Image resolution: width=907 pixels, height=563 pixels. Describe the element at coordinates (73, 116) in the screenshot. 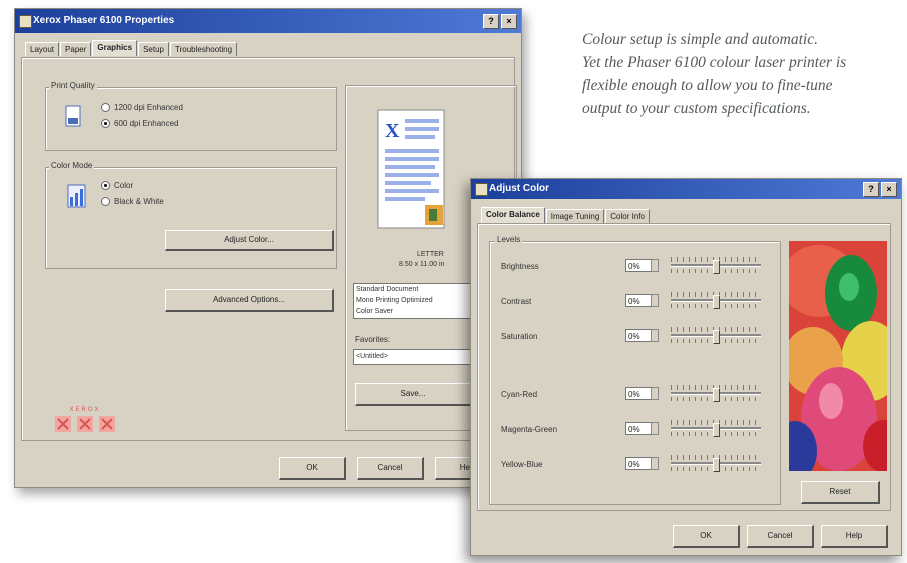

I see `document-icon` at that location.